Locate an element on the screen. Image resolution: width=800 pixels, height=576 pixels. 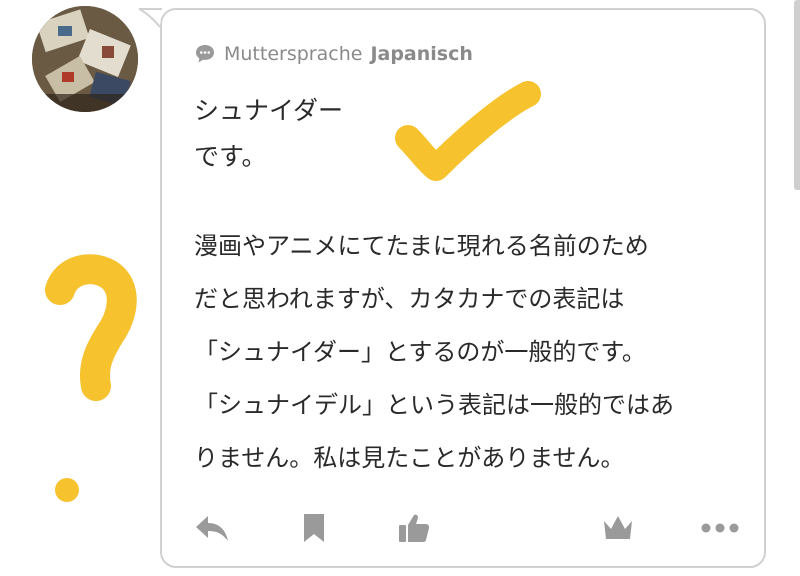
crown-icon is located at coordinates (618, 527).